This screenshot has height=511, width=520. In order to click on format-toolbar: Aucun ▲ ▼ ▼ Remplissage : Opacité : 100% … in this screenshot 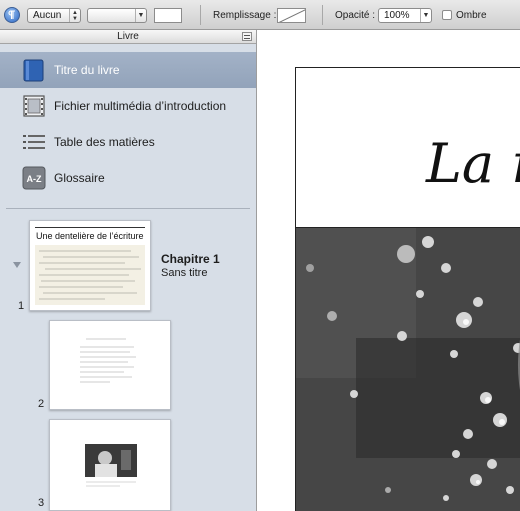, I will do `click(260, 15)`.